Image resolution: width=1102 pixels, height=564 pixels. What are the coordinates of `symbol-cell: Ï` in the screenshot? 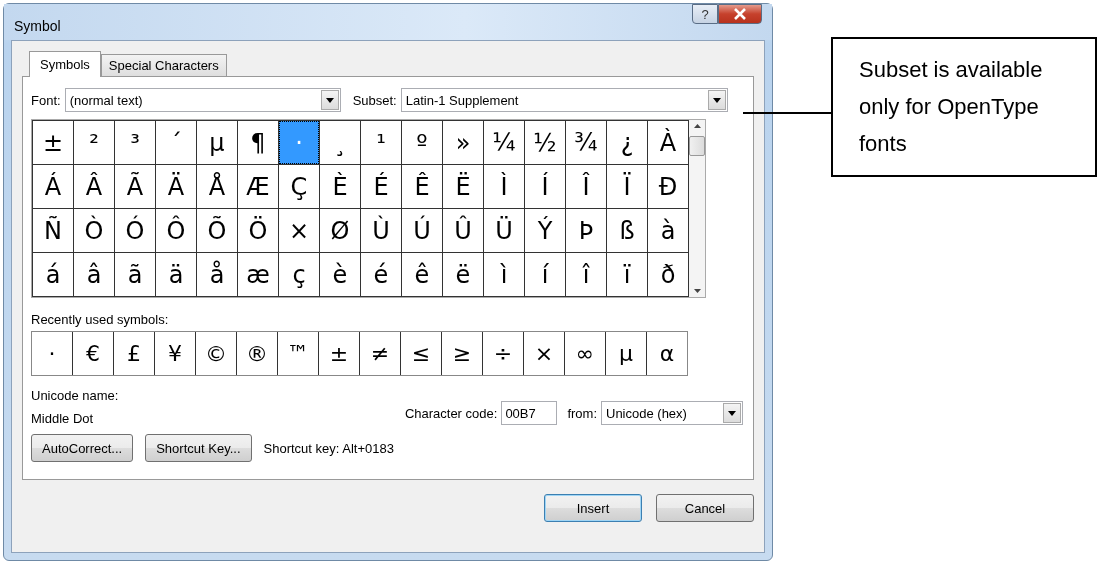 It's located at (627, 186).